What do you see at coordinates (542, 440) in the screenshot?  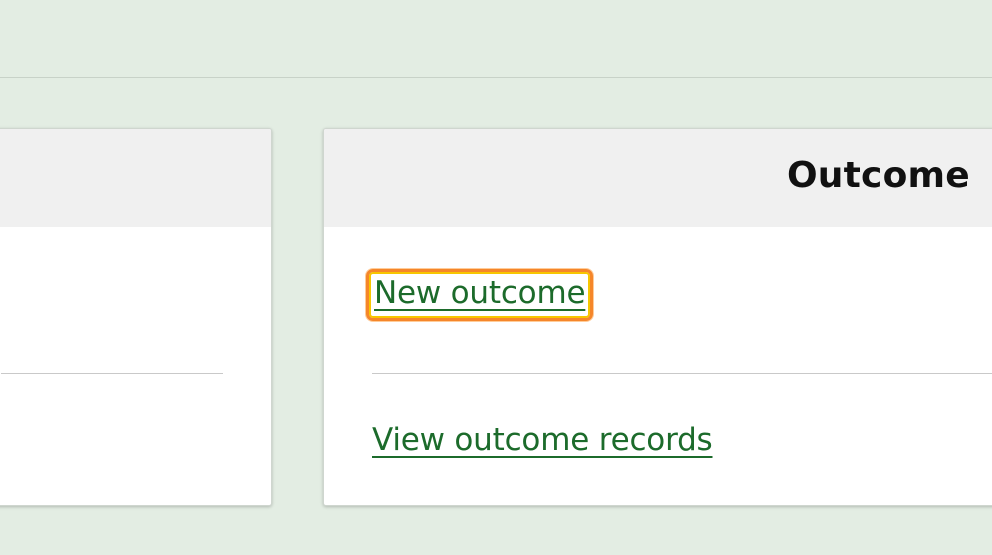 I see `view-outcome-records-link: View outcome records` at bounding box center [542, 440].